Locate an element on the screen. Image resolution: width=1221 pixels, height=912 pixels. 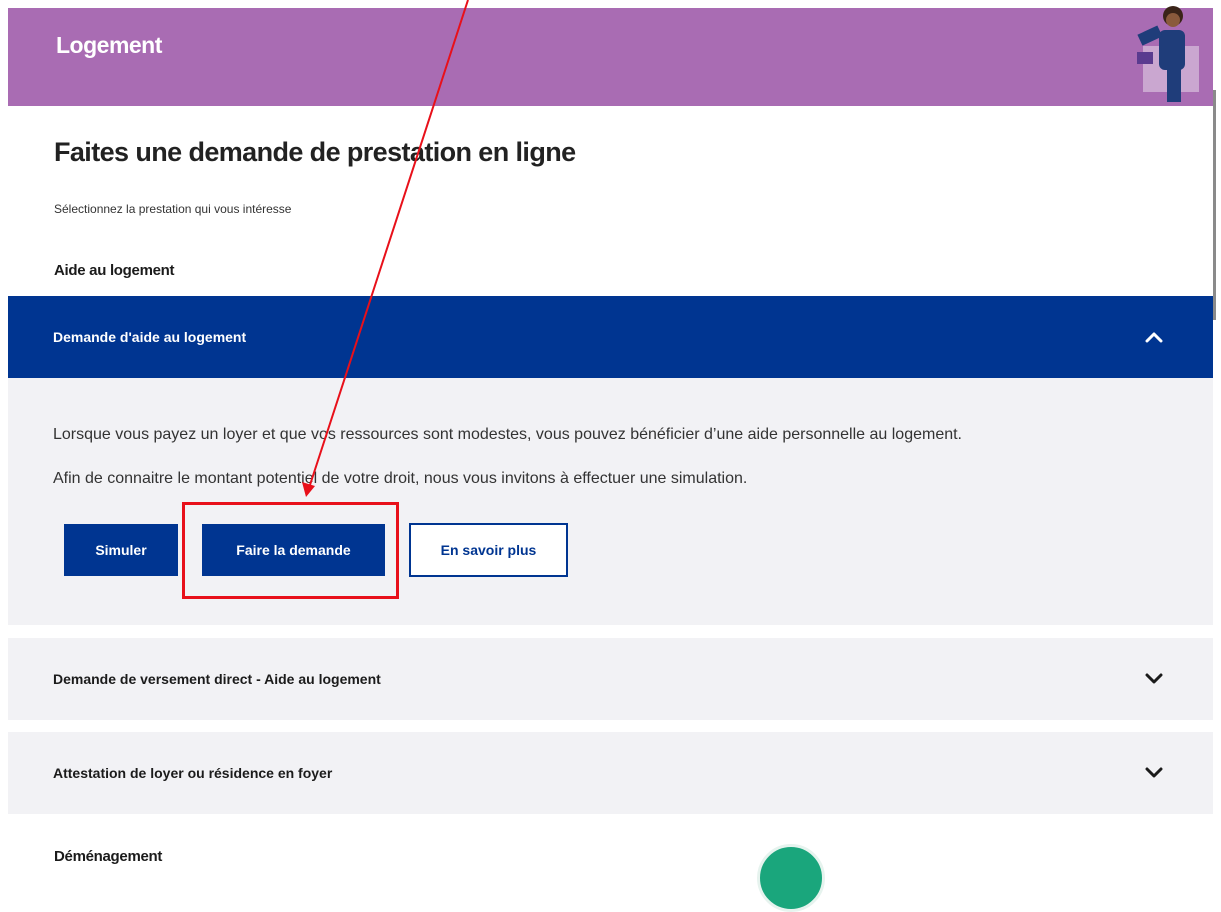
simulate-button: Simuler is located at coordinates (121, 550).